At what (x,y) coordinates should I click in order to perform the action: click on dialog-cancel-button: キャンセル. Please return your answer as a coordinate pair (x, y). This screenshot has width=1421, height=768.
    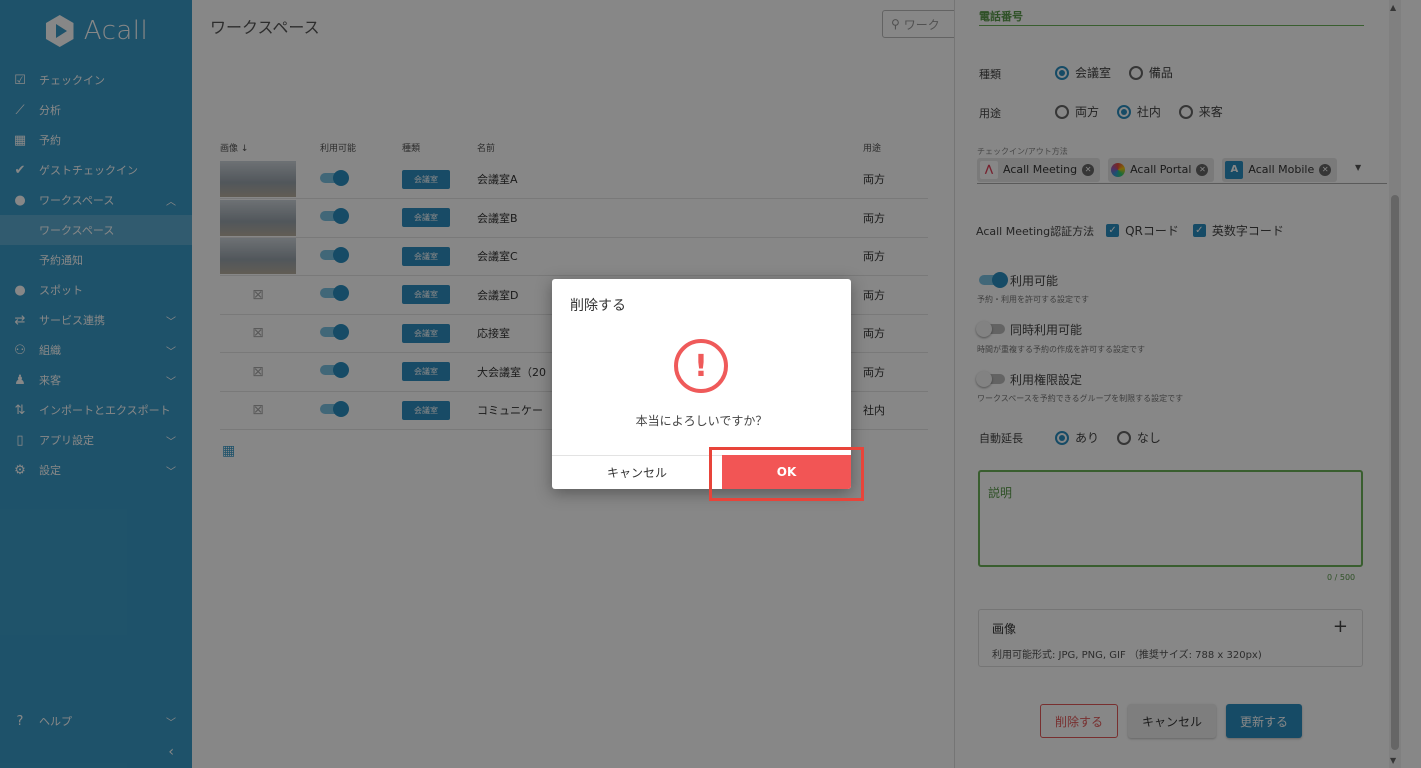
    Looking at the image, I should click on (637, 472).